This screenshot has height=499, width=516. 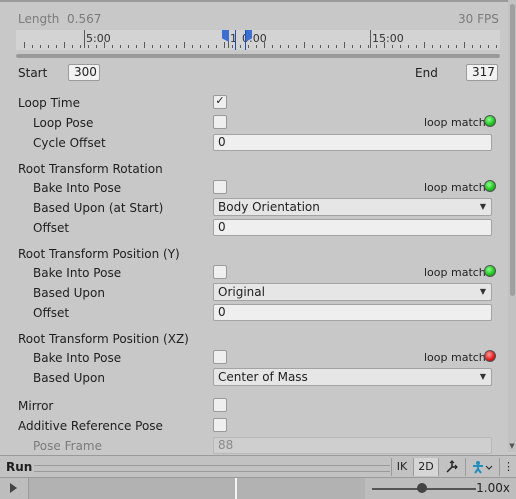 I want to click on position-xz-bake-checkbox, so click(x=220, y=357).